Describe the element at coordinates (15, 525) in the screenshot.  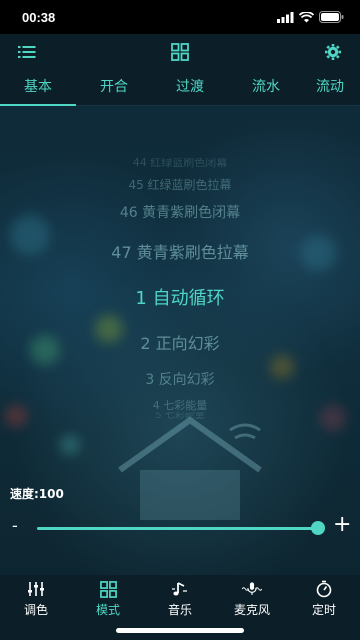
I see `speed-decrease-button: -` at that location.